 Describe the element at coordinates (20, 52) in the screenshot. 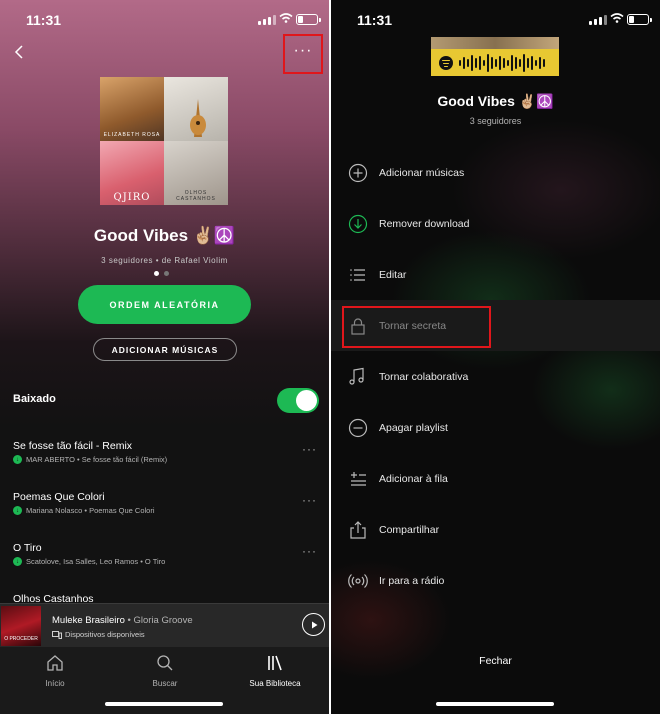

I see `back-chevron-icon` at that location.